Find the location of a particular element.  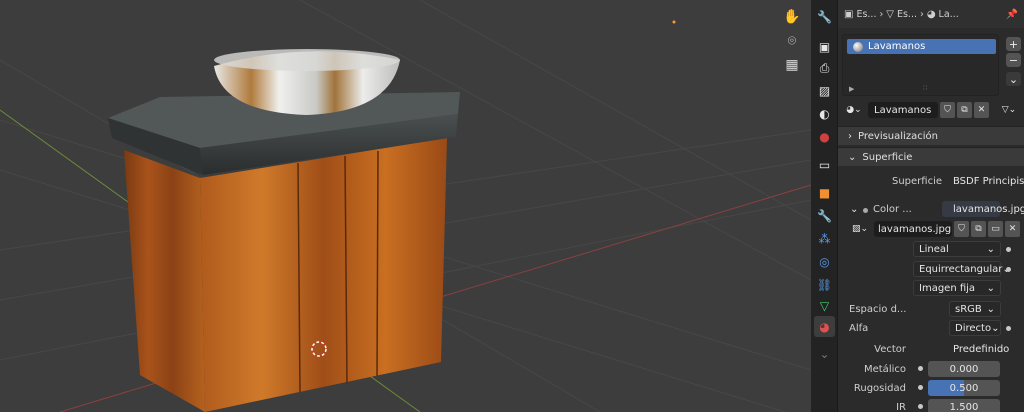

scene-icon: ◐ is located at coordinates (824, 113).